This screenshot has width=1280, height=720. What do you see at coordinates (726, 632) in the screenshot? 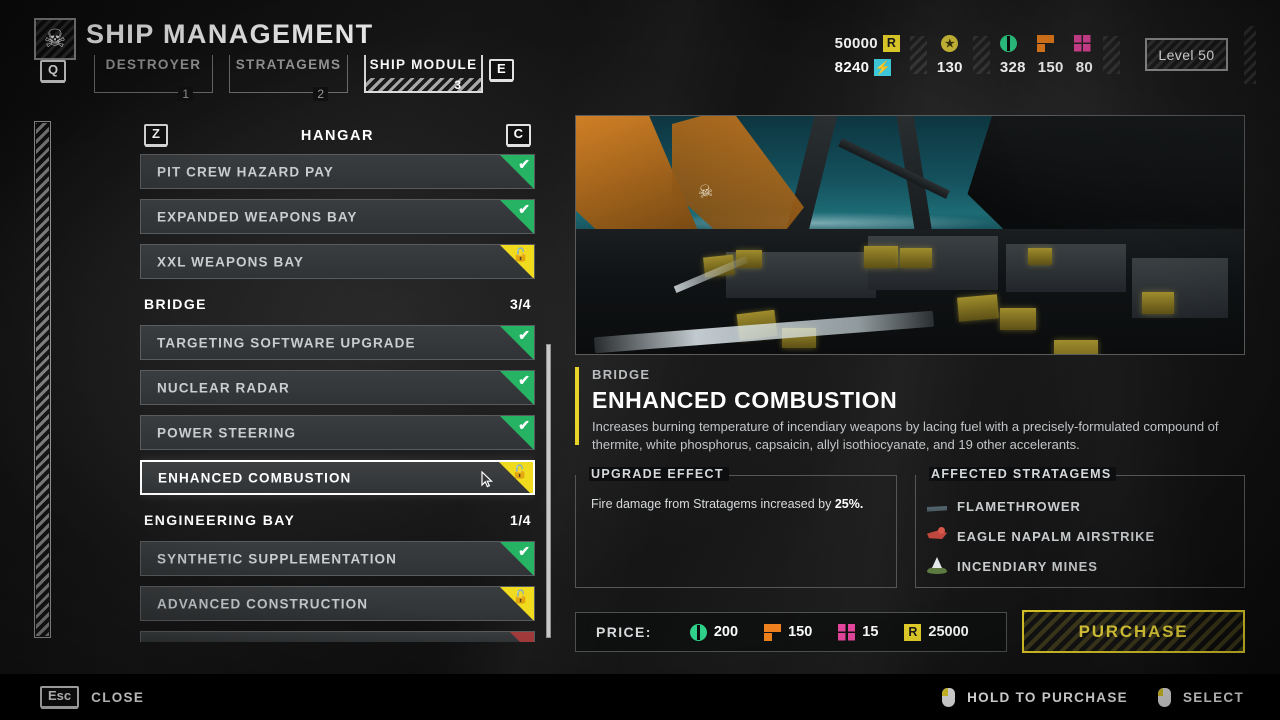
I see `price-value: 200` at bounding box center [726, 632].